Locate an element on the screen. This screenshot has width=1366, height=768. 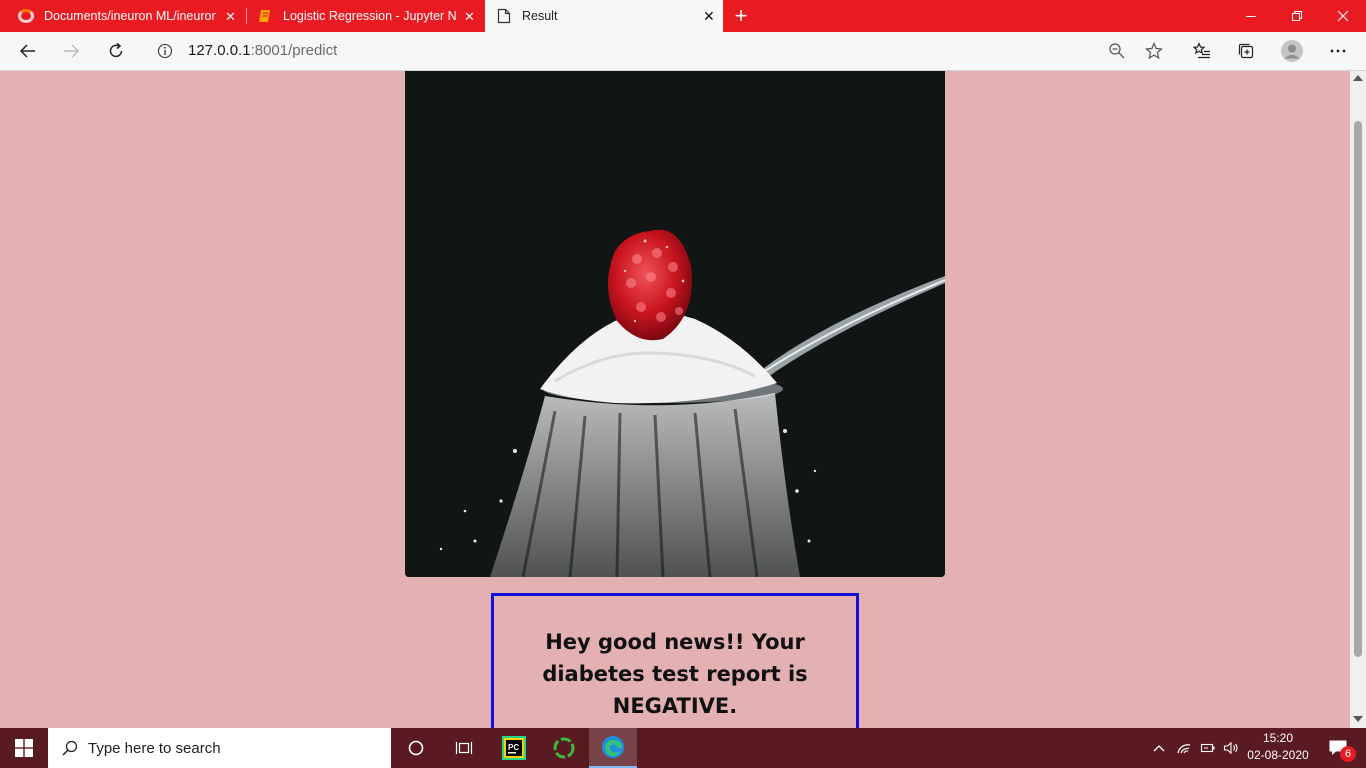
search-icon is located at coordinates (70, 748).